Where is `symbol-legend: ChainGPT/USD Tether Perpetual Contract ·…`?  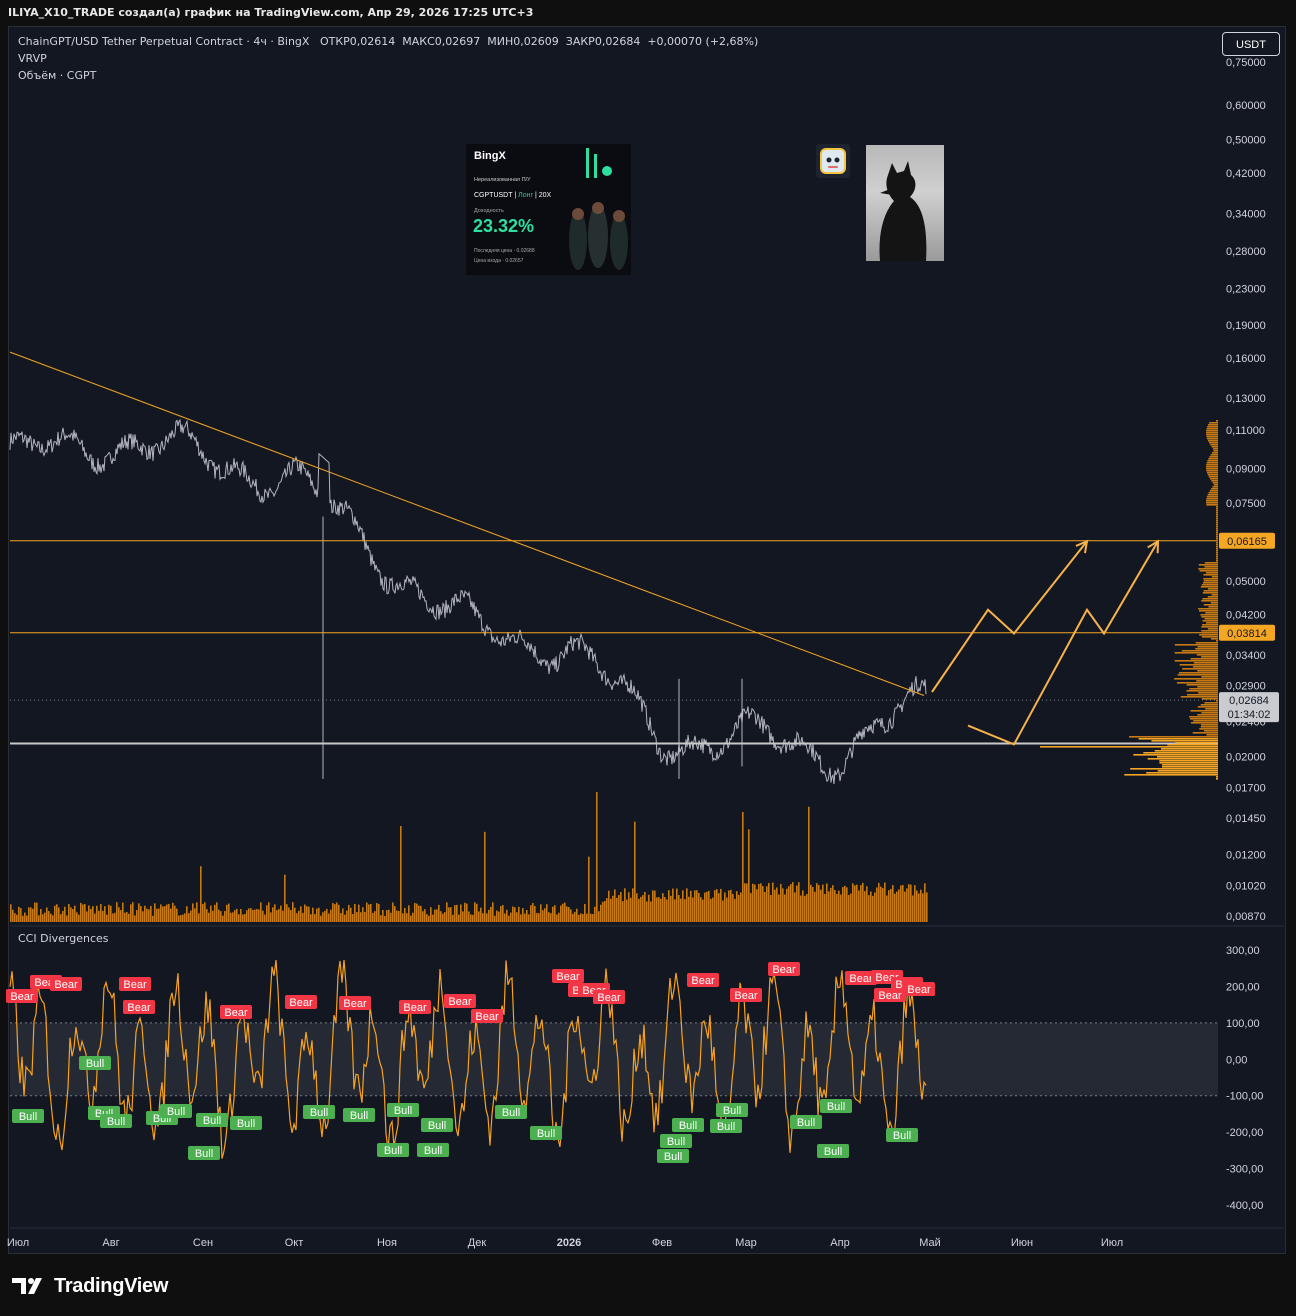 symbol-legend: ChainGPT/USD Tether Perpetual Contract ·… is located at coordinates (388, 41).